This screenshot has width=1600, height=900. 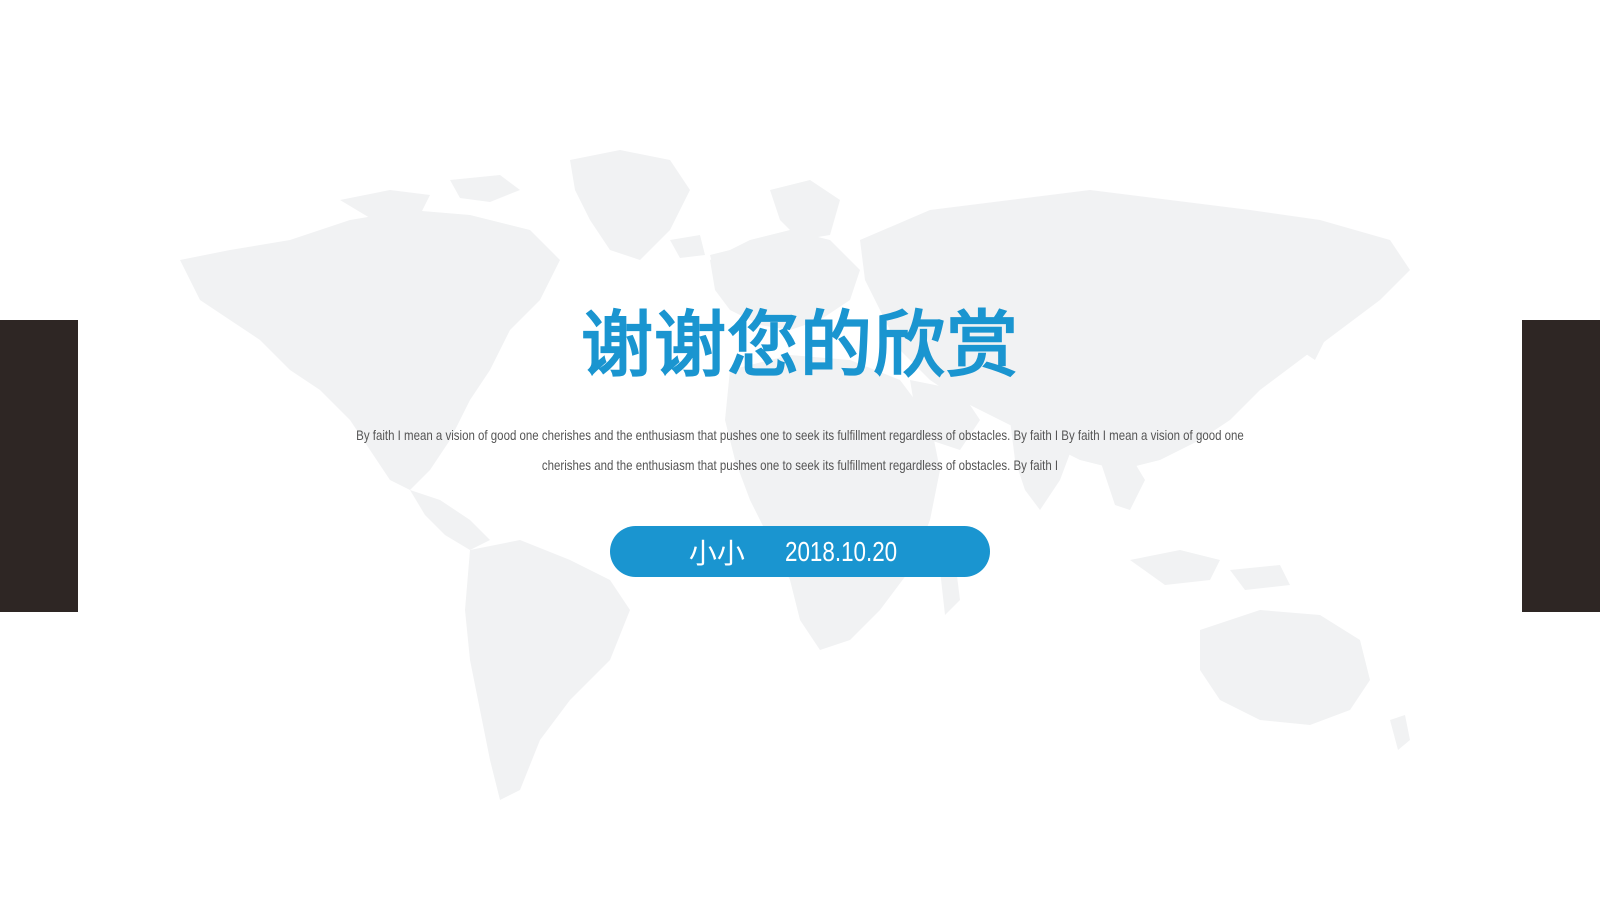 I want to click on presentation-date: 2018.10.20, so click(x=841, y=551).